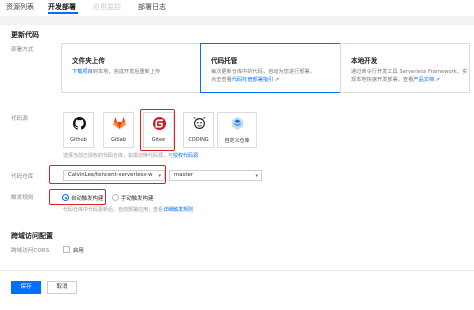 The image size is (474, 310). What do you see at coordinates (131, 156) in the screenshot?
I see `code-source-hint: 选择当前已授权的代码仓库，如需切换代码源，可授权代码源` at bounding box center [131, 156].